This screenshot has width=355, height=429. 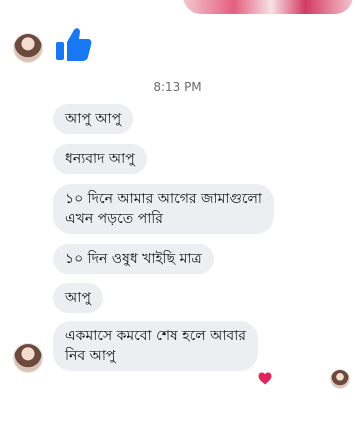 I want to click on shared-photo-preview, so click(x=268, y=7).